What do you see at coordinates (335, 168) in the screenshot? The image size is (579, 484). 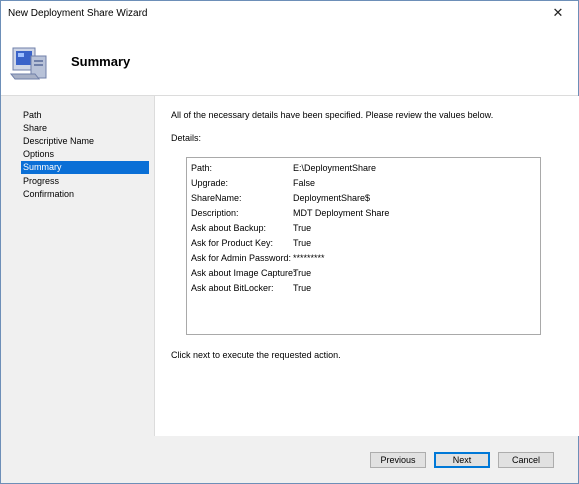 I see `detail-value: E:\DeploymentShare` at bounding box center [335, 168].